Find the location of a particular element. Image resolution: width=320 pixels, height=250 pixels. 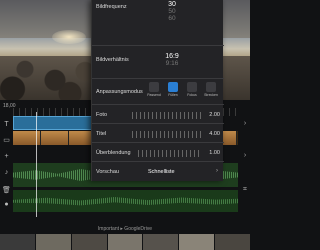

title-duration-value: 4.00 is located at coordinates (214, 134).